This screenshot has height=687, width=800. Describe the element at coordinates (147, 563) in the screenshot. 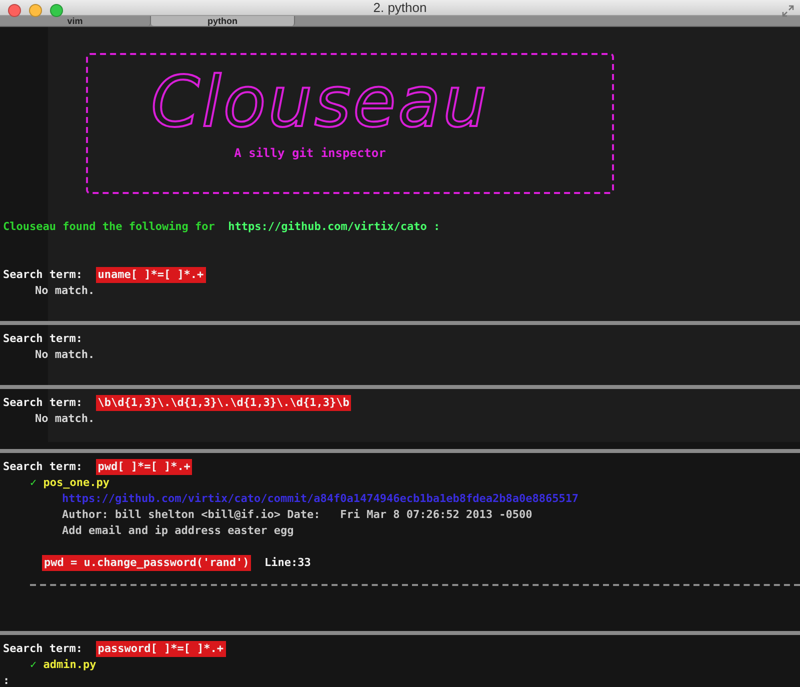

I see `matched-code: pwd = u.change_password('rand')` at that location.